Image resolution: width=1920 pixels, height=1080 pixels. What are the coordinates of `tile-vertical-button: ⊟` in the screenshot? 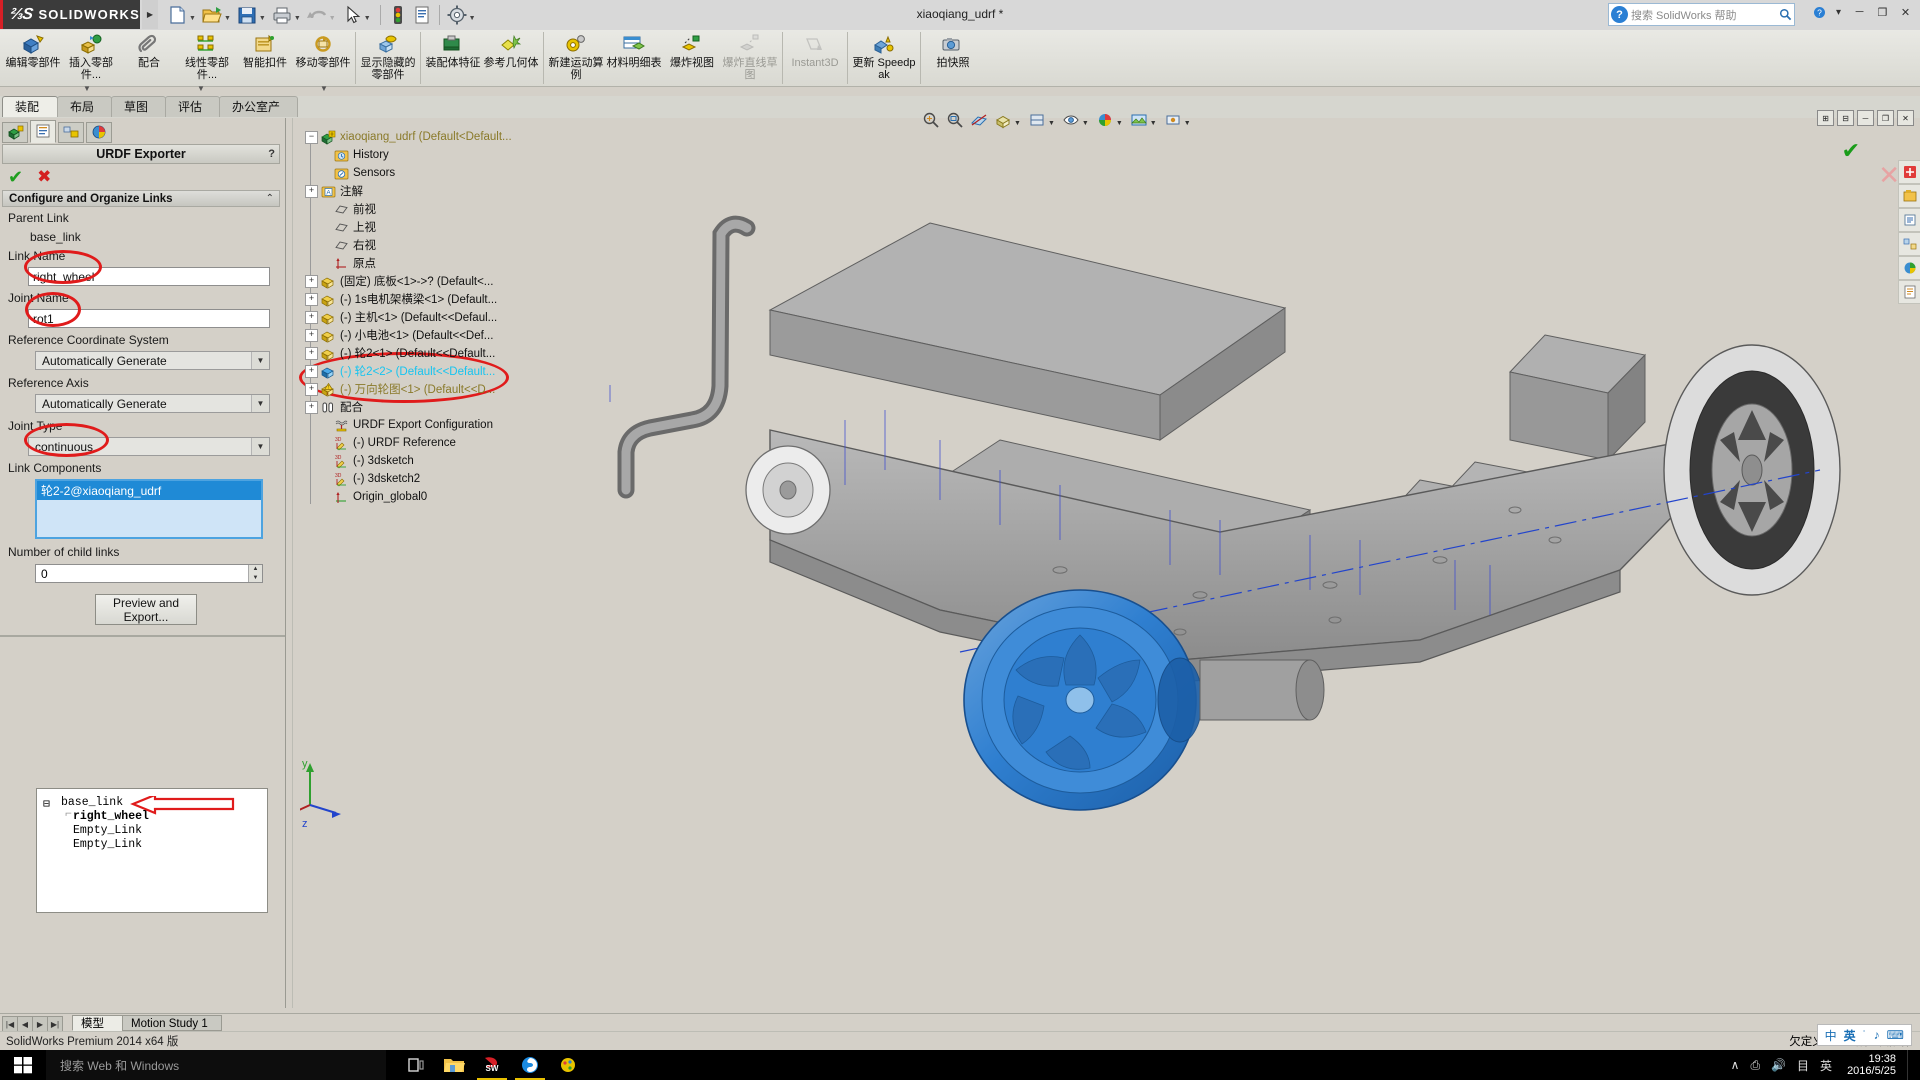 It's located at (1845, 118).